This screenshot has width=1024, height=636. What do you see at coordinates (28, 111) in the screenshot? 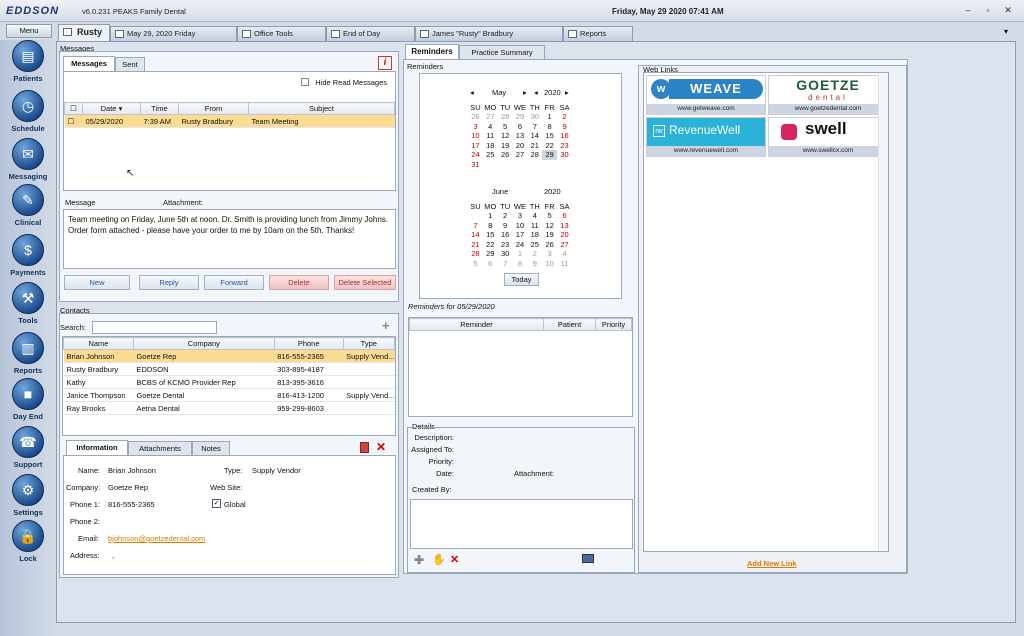
I see `sidebar-item-schedule: ◷ Schedule` at bounding box center [28, 111].